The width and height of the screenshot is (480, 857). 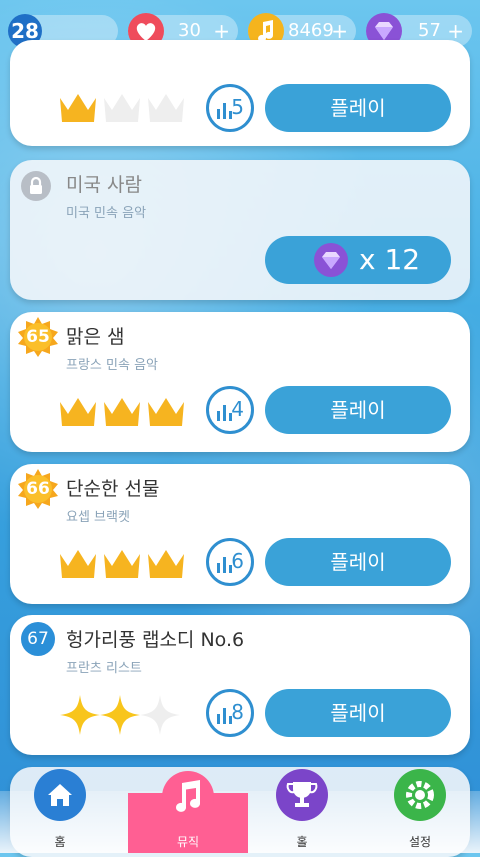 What do you see at coordinates (237, 712) in the screenshot?
I see `play-count-value: 8` at bounding box center [237, 712].